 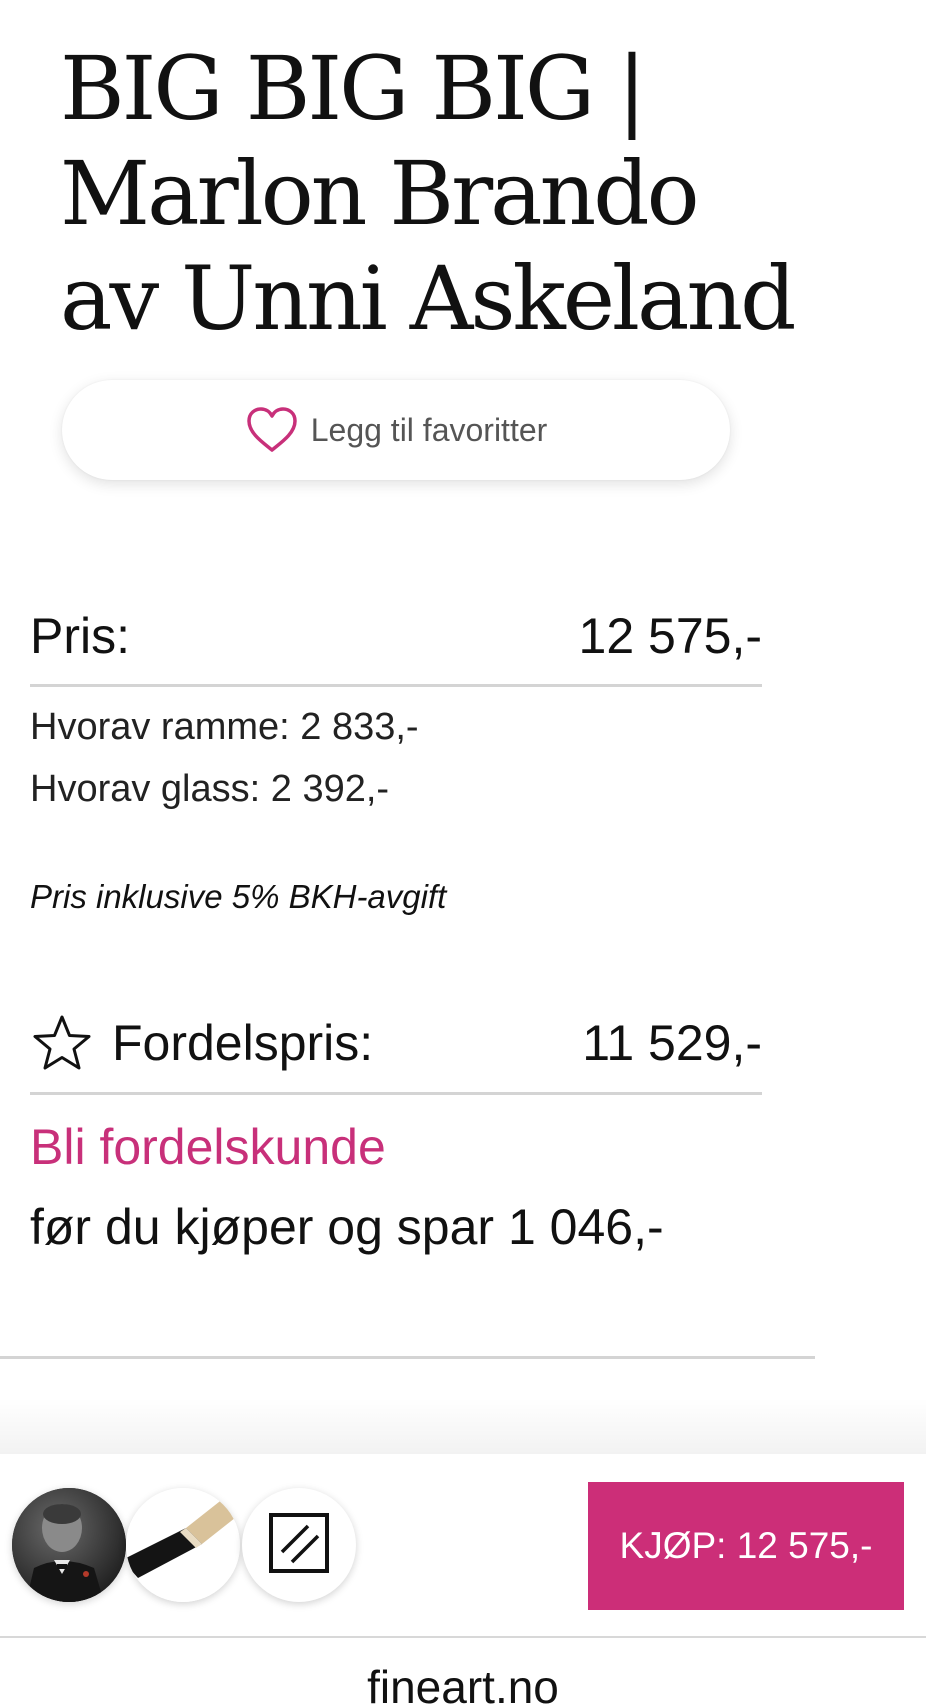 What do you see at coordinates (347, 1227) in the screenshot?
I see `savings-text: før du kjøper og spar 1 046,-` at bounding box center [347, 1227].